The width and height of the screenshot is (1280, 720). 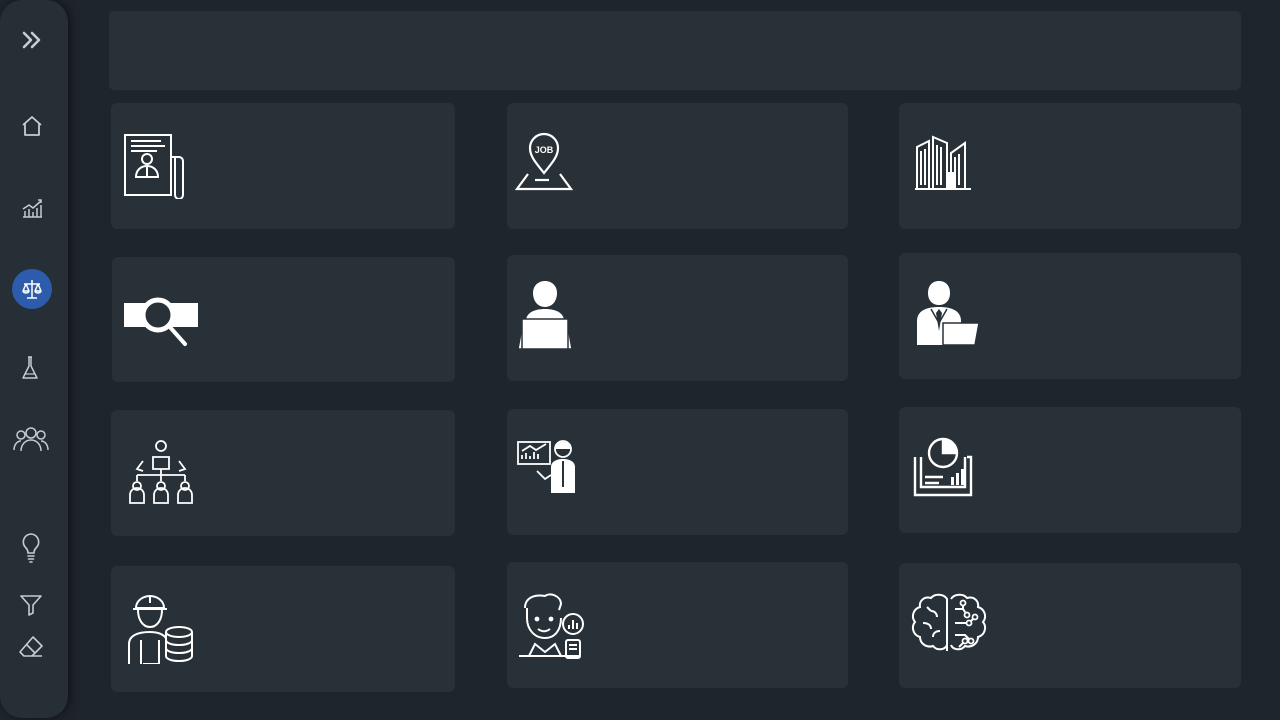 What do you see at coordinates (1070, 166) in the screenshot?
I see `card-company` at bounding box center [1070, 166].